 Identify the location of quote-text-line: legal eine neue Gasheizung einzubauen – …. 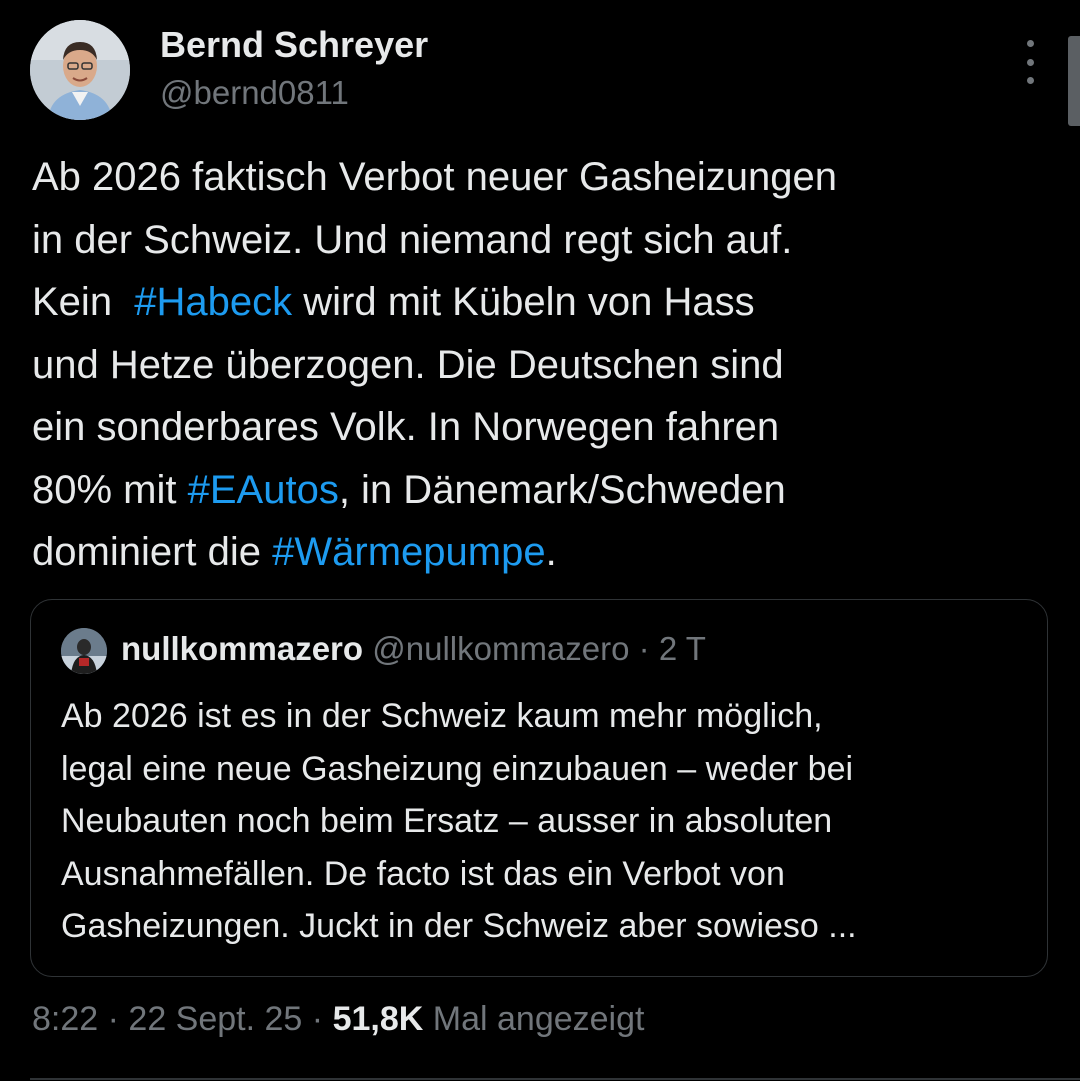
(457, 768).